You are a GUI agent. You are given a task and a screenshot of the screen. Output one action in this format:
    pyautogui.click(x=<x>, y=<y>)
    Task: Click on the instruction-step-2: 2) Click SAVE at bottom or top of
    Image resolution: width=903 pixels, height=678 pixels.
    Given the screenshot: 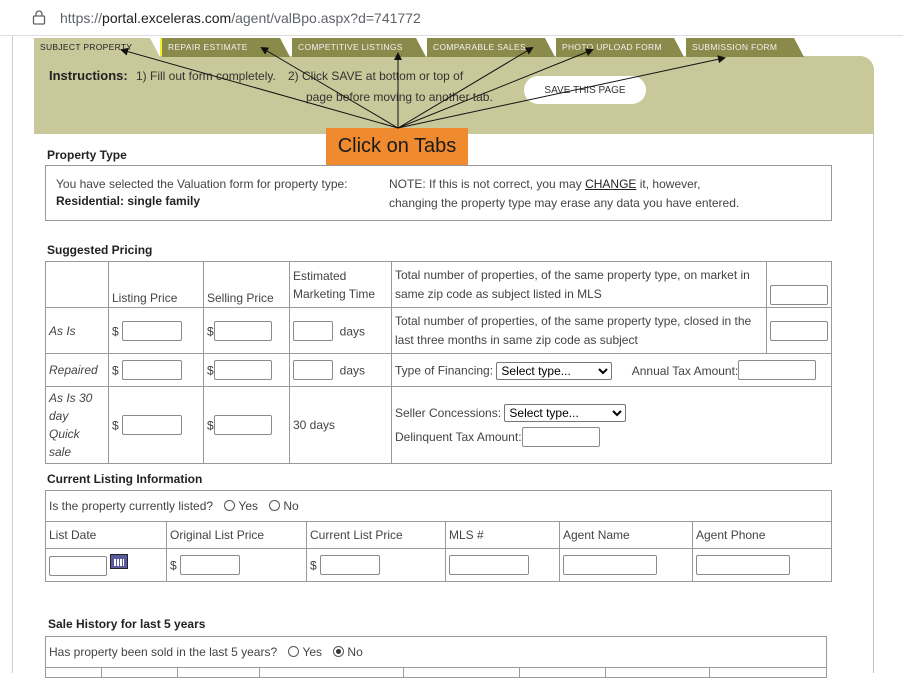 What is the action you would take?
    pyautogui.click(x=376, y=76)
    